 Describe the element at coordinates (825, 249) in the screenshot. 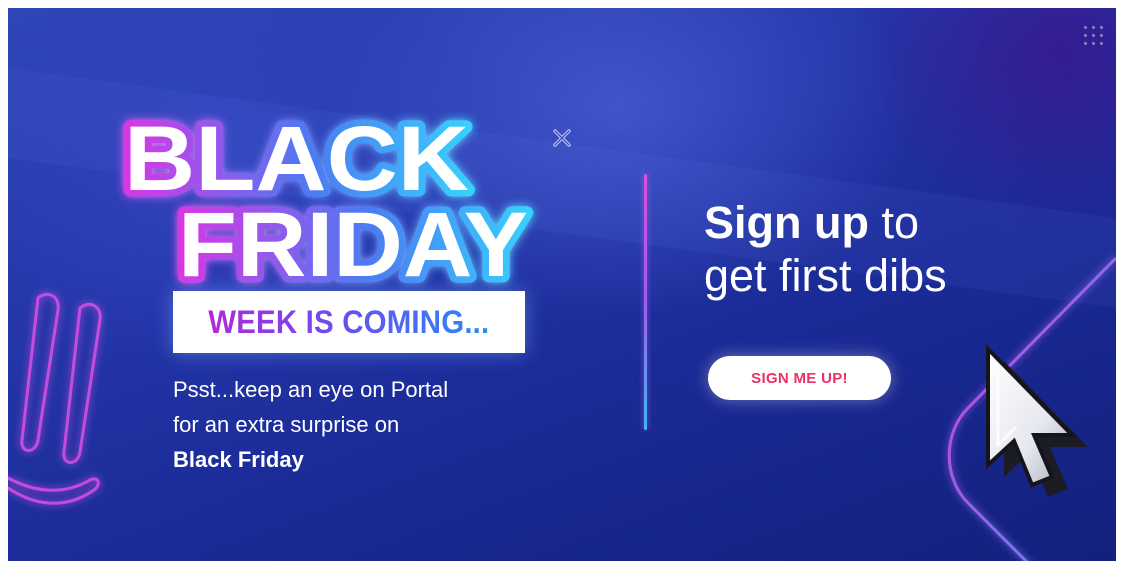

I see `cta-title: Sign up to get first dibs` at that location.